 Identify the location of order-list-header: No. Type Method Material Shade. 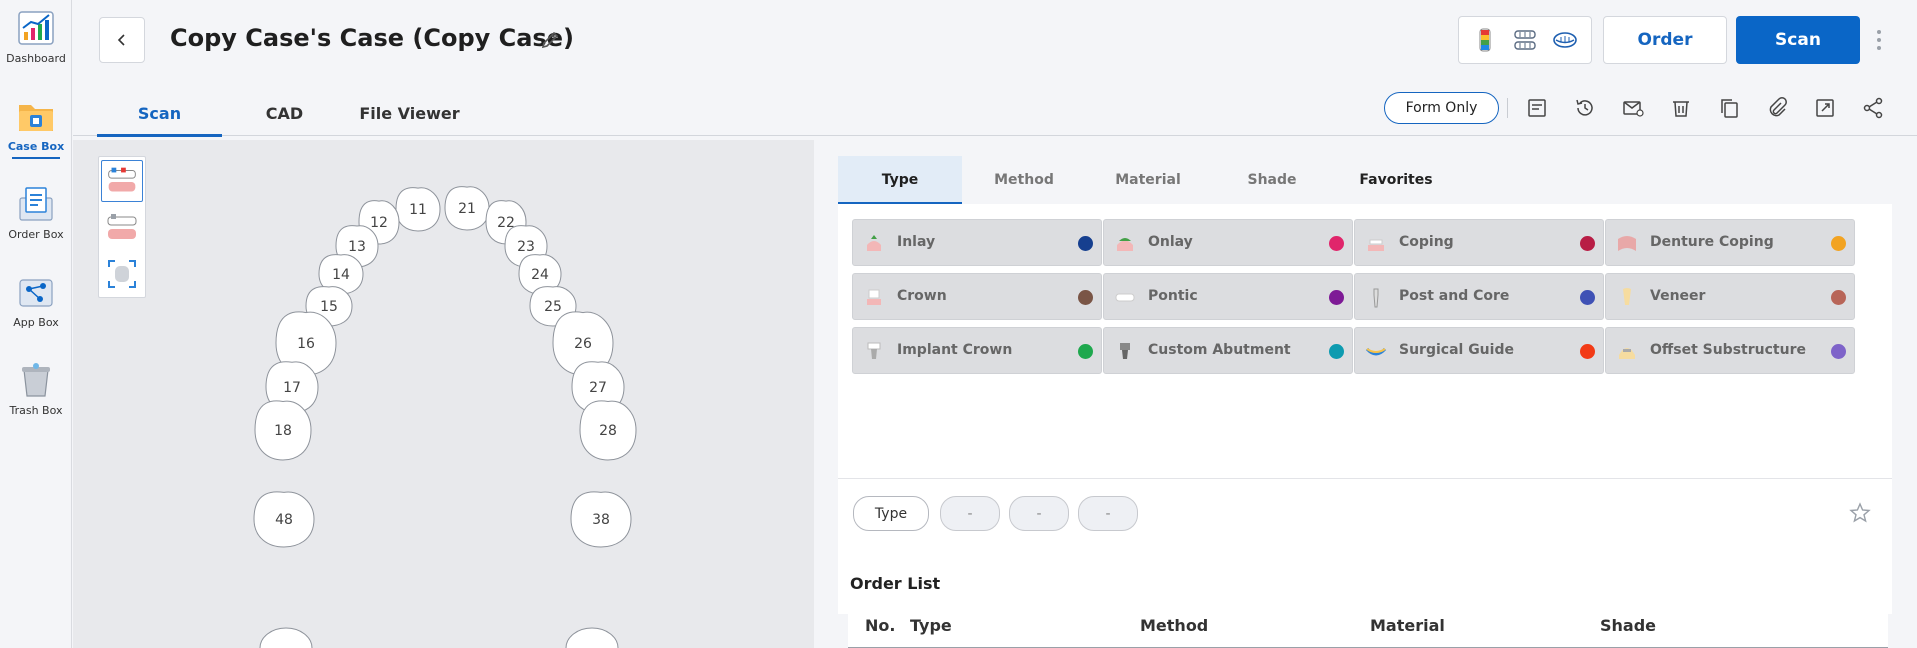
(1368, 624).